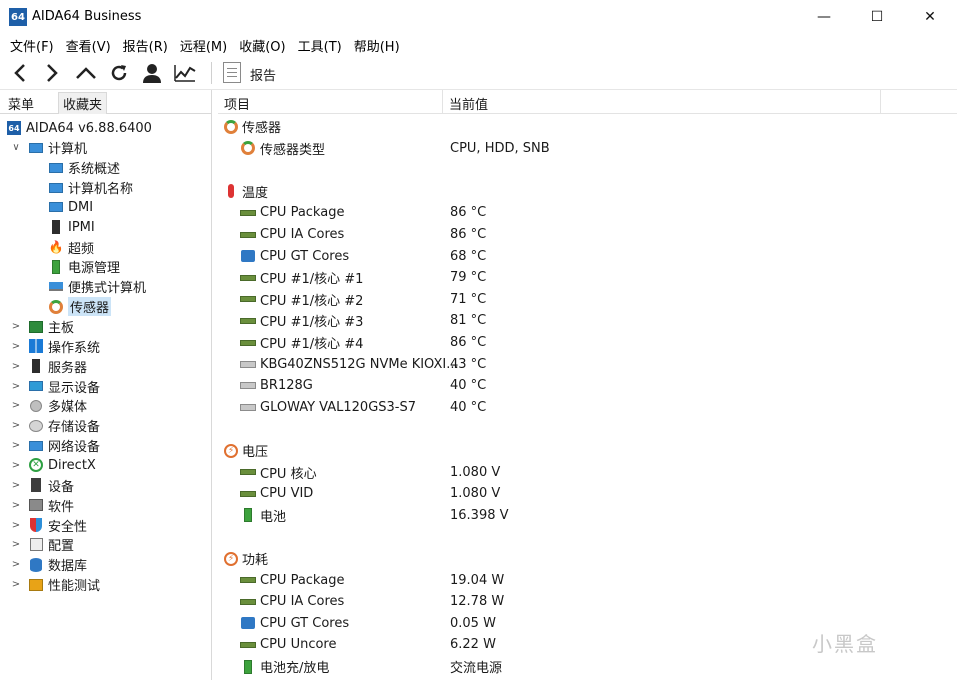  I want to click on xbox-icon: ✕, so click(36, 465).